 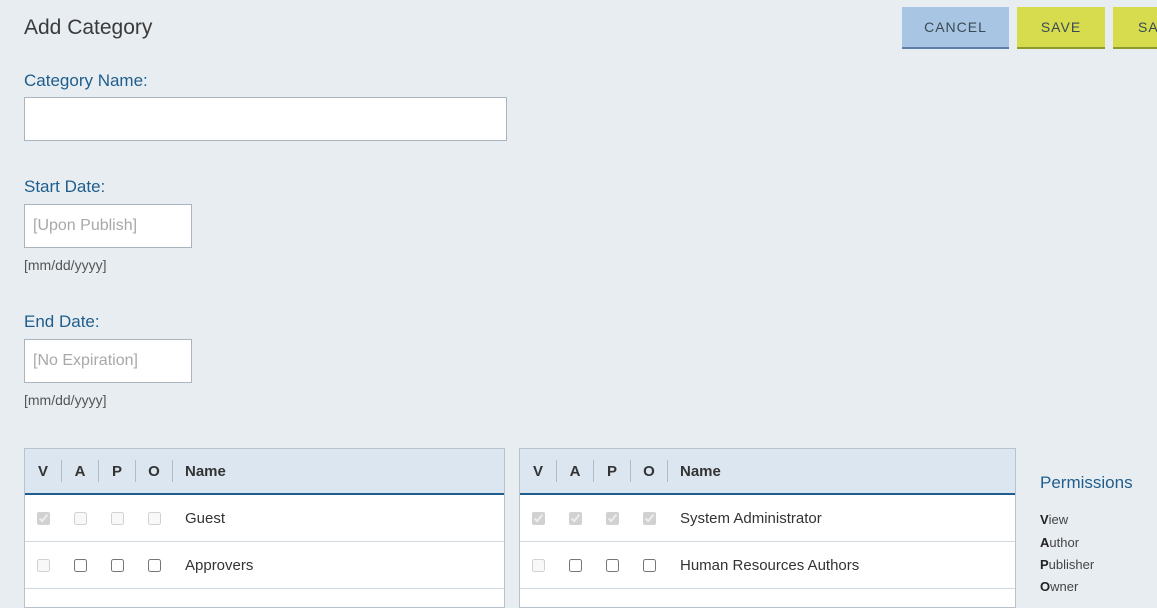 I want to click on end-date-label: End Date:, so click(x=62, y=321).